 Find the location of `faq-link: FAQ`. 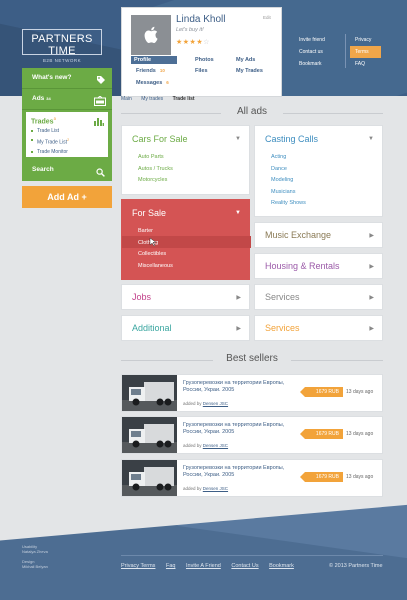

faq-link: FAQ is located at coordinates (365, 64).